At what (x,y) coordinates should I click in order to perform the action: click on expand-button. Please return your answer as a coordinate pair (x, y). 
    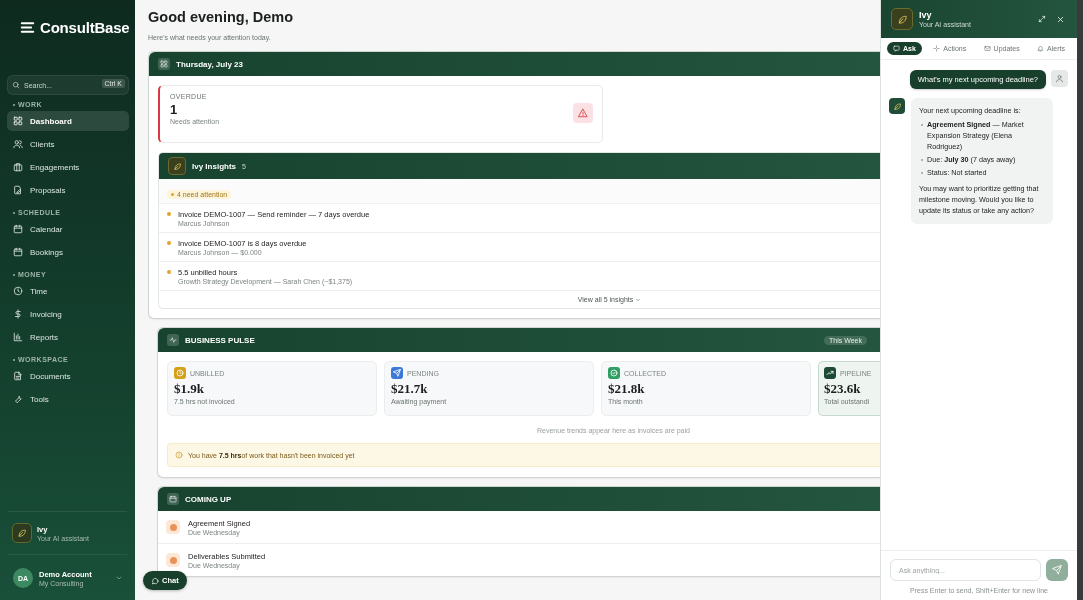
    Looking at the image, I should click on (1042, 19).